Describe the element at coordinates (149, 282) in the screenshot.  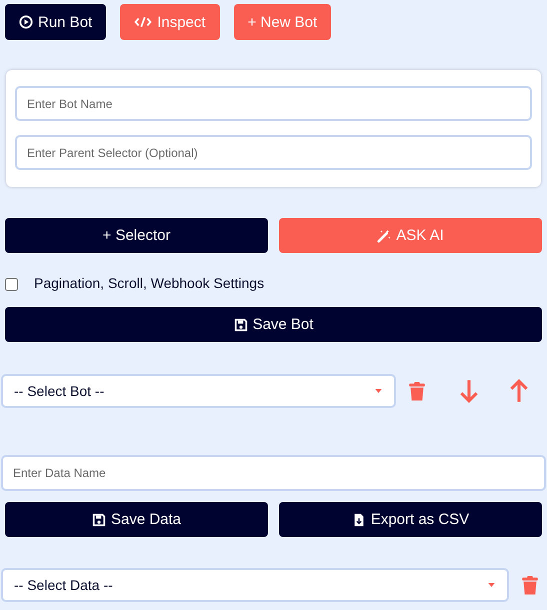
I see `settings-label: Pagination, Scroll, Webhook Settings` at that location.